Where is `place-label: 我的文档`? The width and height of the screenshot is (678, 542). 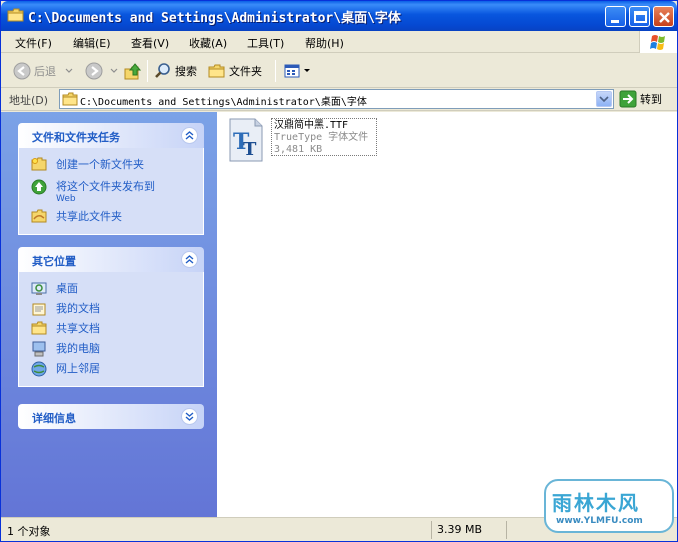
place-label: 我的文档 is located at coordinates (78, 308).